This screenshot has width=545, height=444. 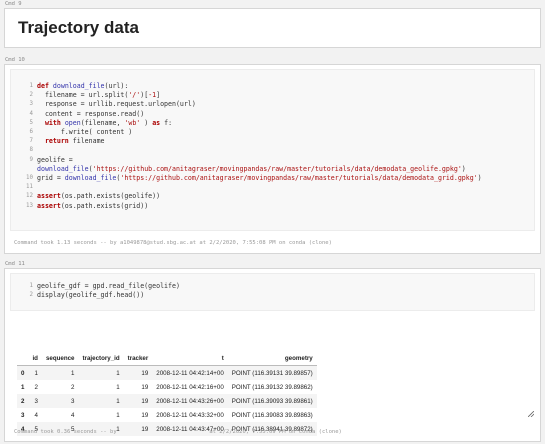 What do you see at coordinates (272, 415) in the screenshot?
I see `table-cell: POINT (116.39083 39.89863)` at bounding box center [272, 415].